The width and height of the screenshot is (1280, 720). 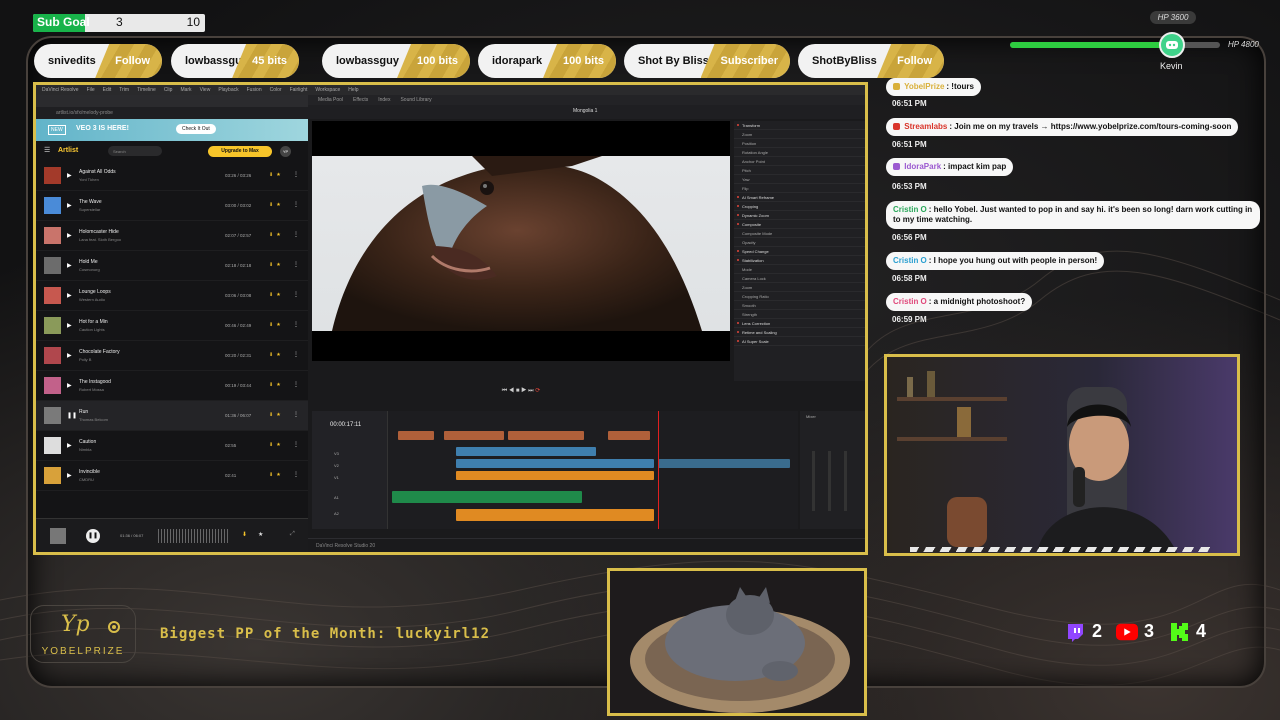 I want to click on timeline: 00:00:17:11 V3 V2 V1 A1 A2, so click(x=555, y=470).